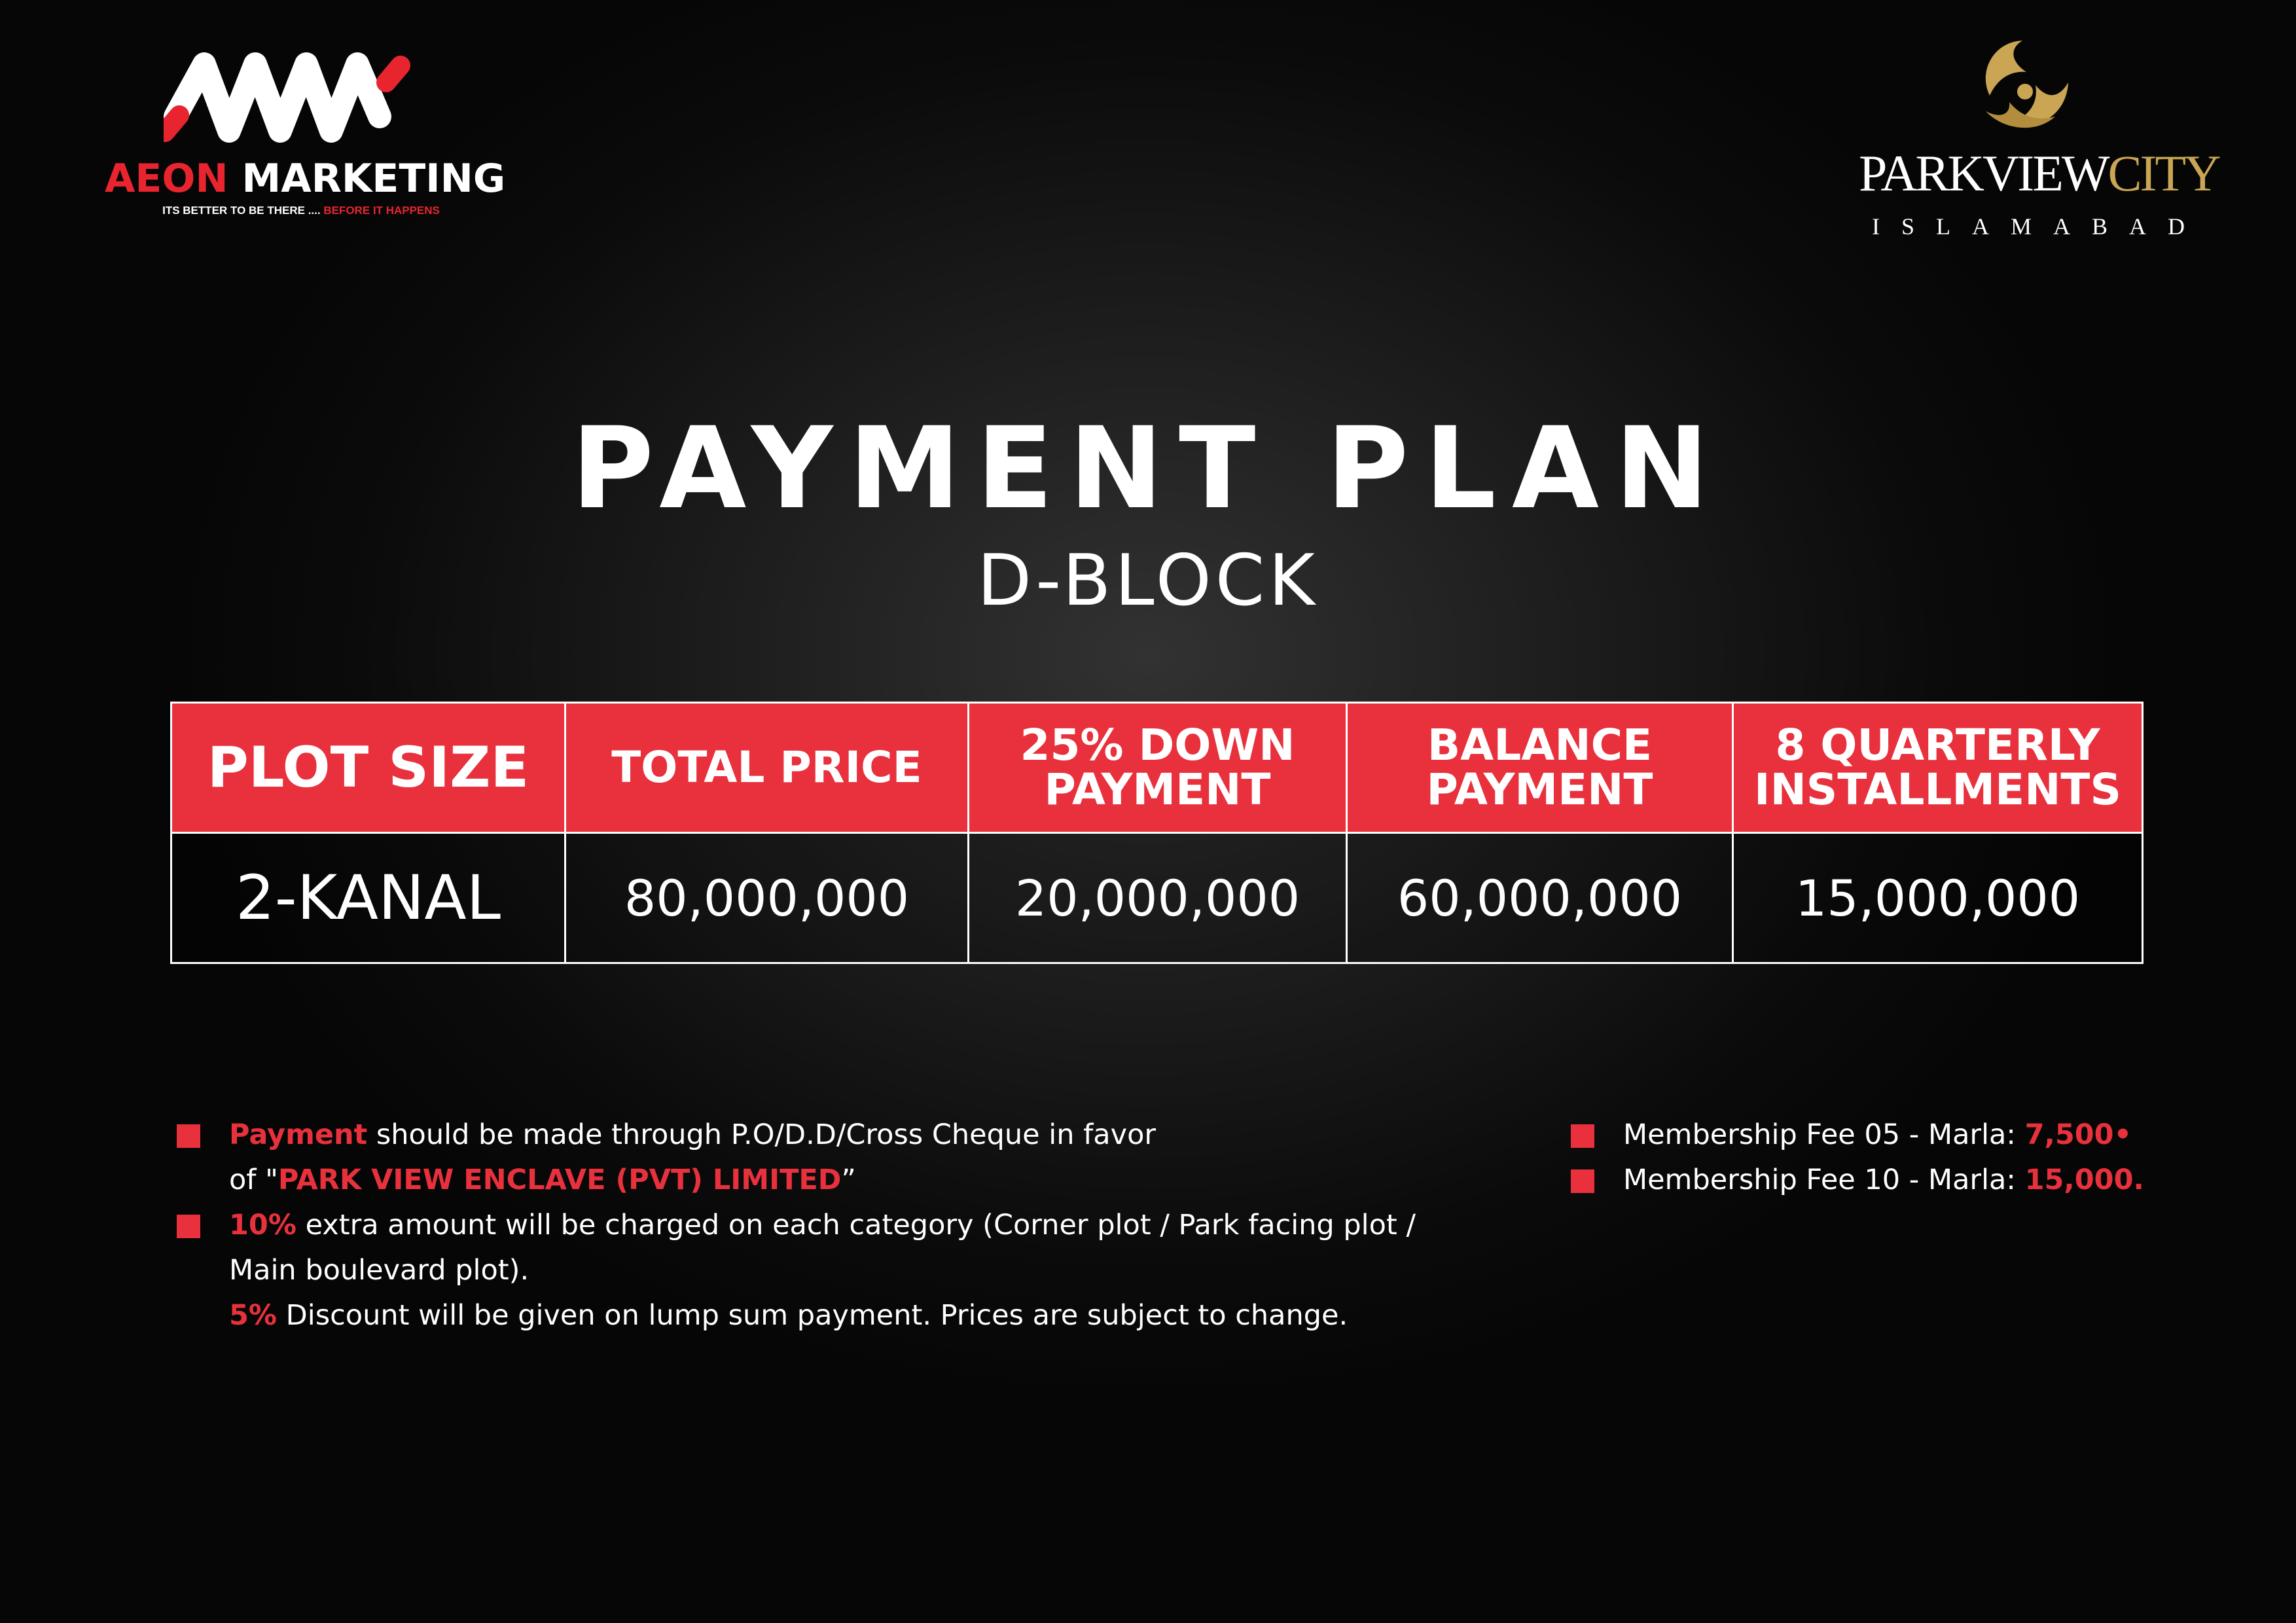  I want to click on aeon-tagline-part2: BEFORE IT HAPPENS, so click(381, 210).